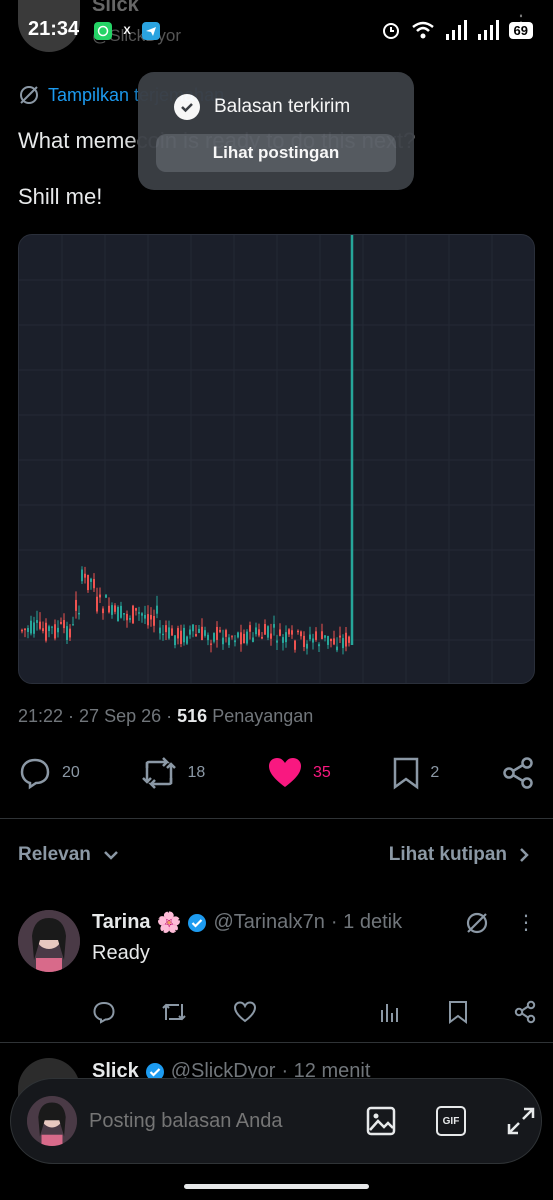  Describe the element at coordinates (104, 1012) in the screenshot. I see `reply-icon` at that location.